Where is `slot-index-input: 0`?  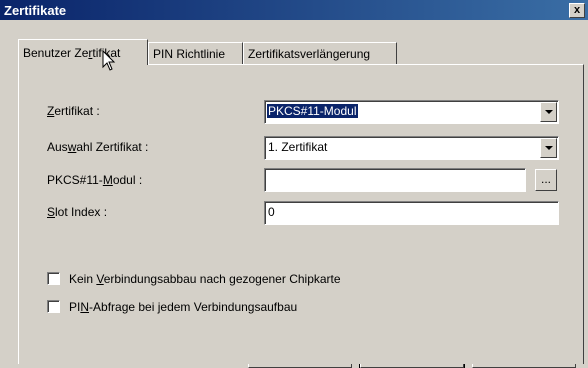 slot-index-input: 0 is located at coordinates (411, 213).